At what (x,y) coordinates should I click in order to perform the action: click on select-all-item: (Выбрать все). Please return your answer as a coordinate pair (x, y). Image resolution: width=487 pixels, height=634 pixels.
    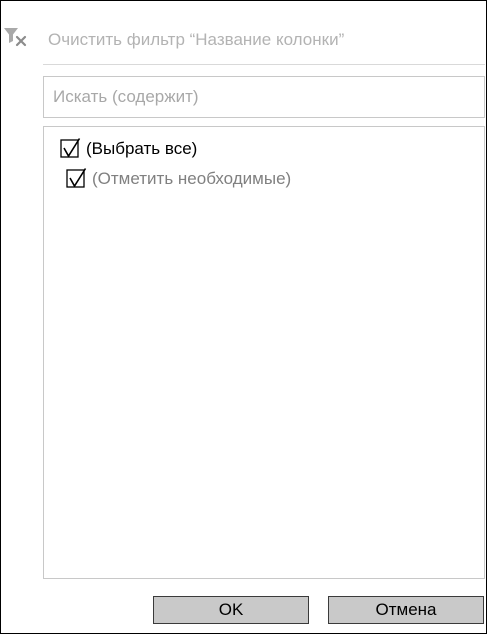
    Looking at the image, I should click on (128, 149).